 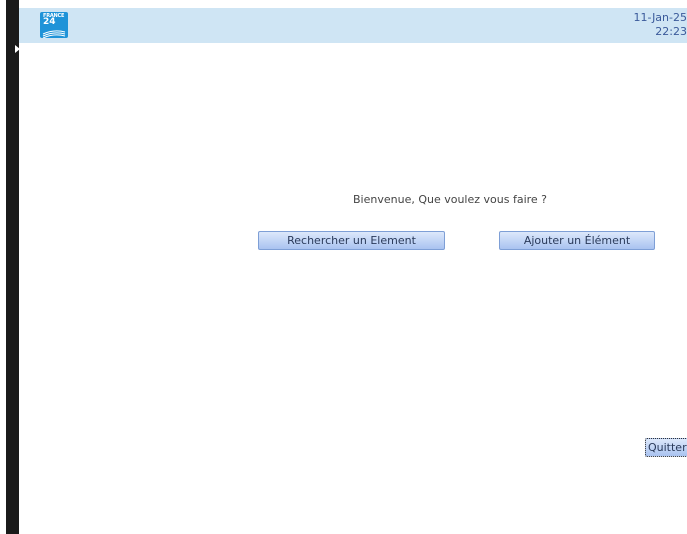 I want to click on time-text: 22:23, so click(x=671, y=31).